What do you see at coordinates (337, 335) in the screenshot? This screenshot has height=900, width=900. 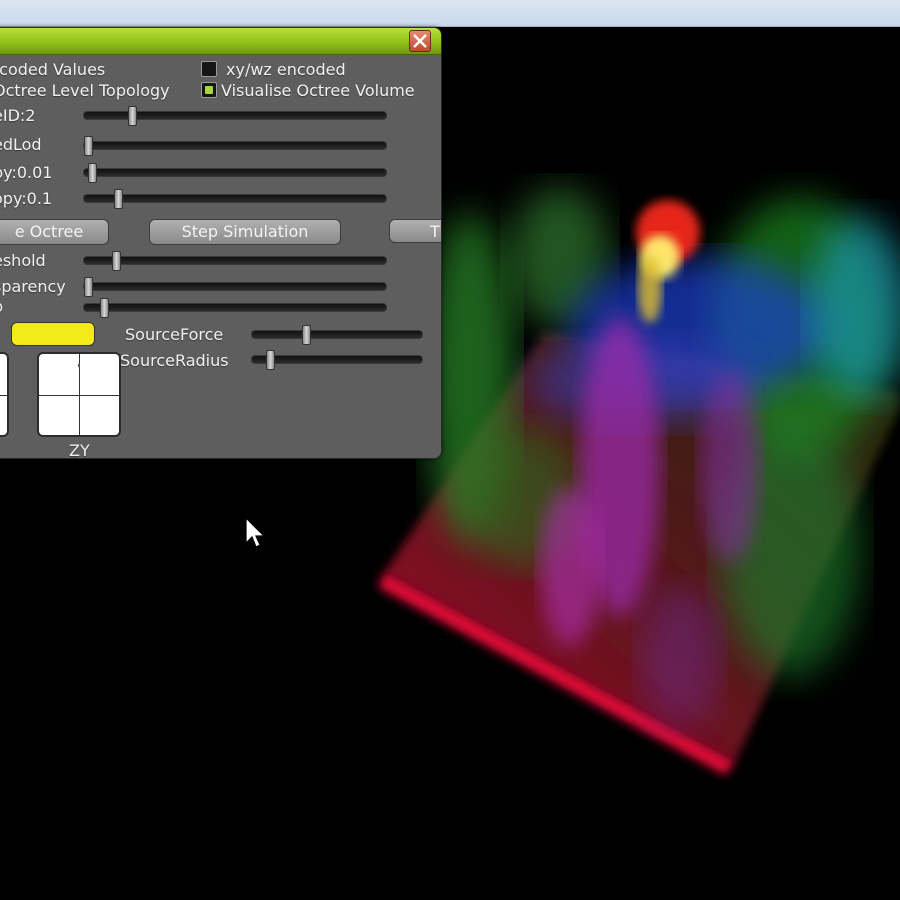 I see `source-force-slider` at bounding box center [337, 335].